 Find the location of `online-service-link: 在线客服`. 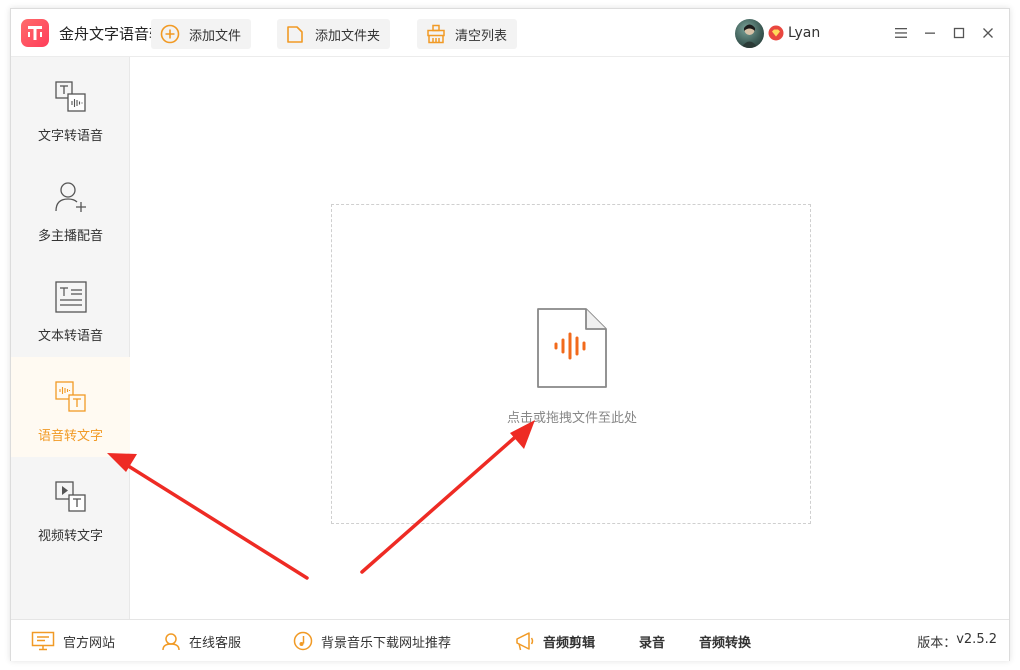

online-service-link: 在线客服 is located at coordinates (201, 641).